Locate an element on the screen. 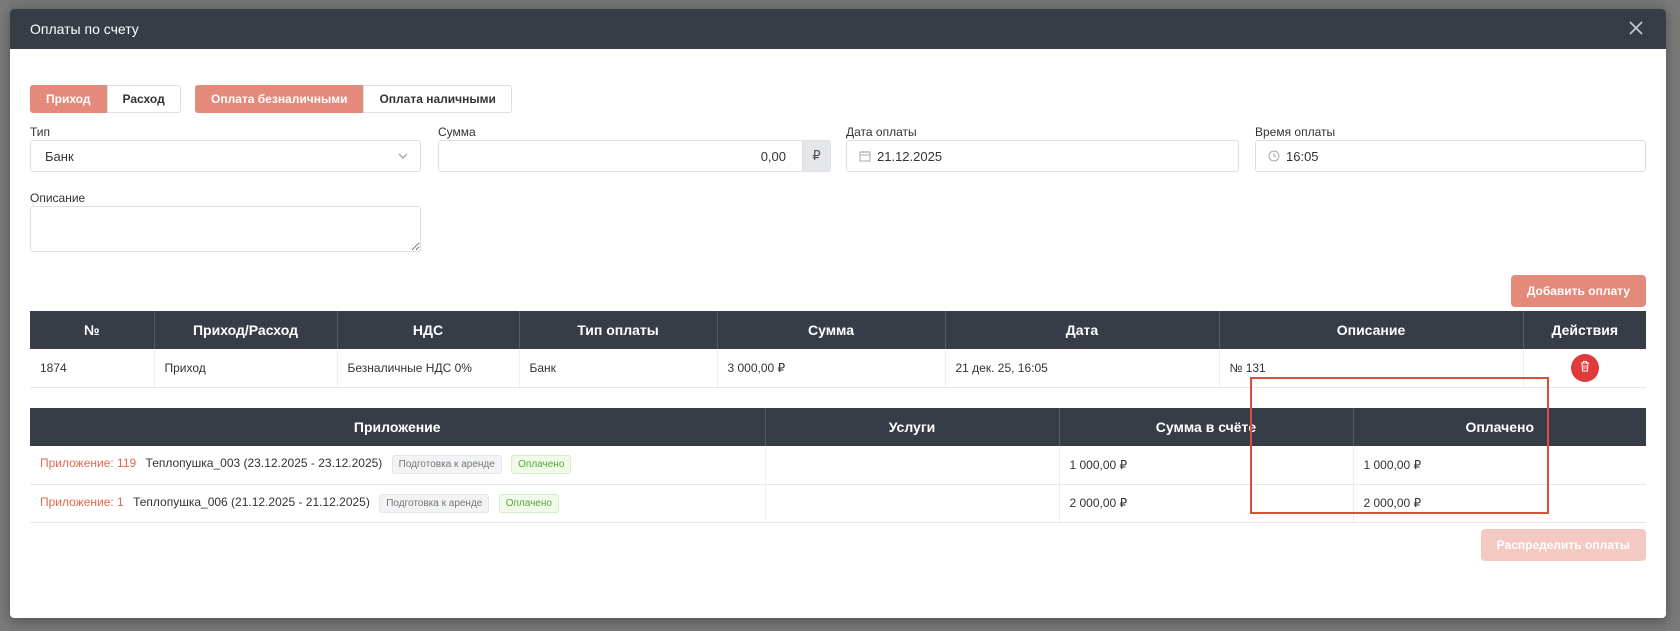 This screenshot has height=631, width=1680. payment-direction: Приход is located at coordinates (246, 368).